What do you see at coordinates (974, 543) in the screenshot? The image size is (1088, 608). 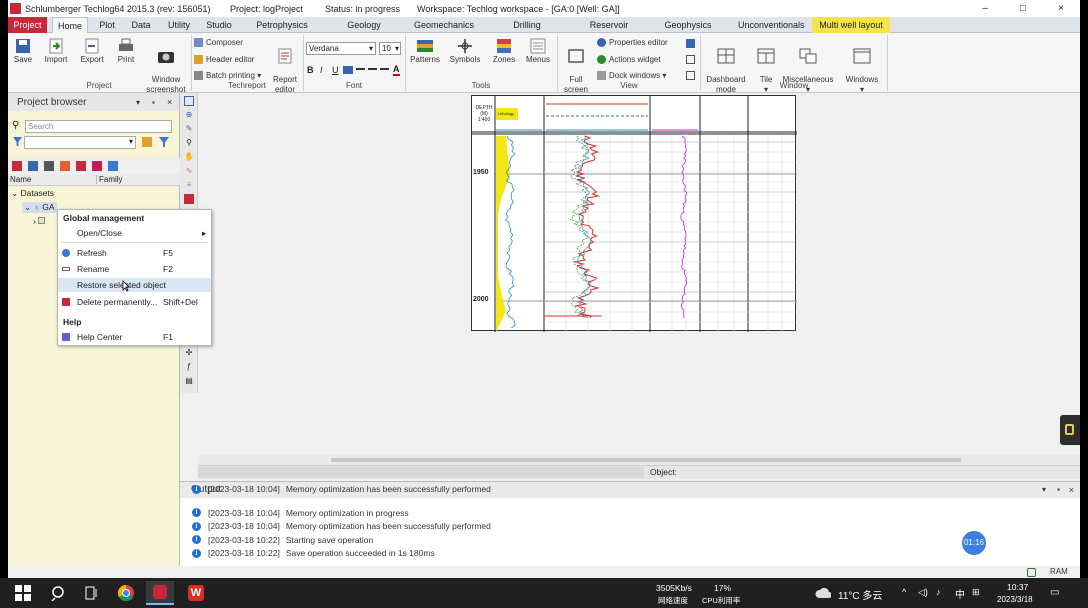 I see `recording-timer-badge: 01:16` at bounding box center [974, 543].